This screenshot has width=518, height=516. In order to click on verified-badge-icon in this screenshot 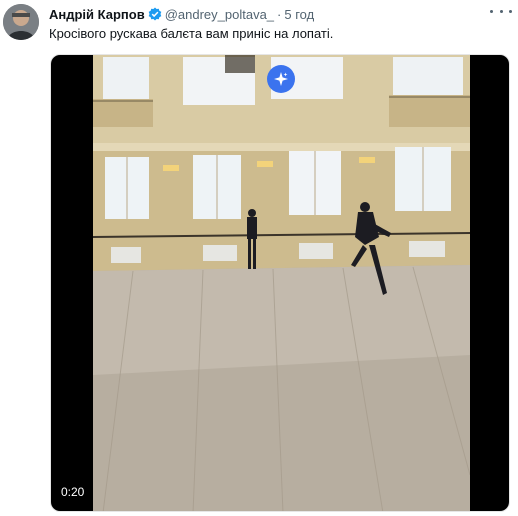, I will do `click(155, 14)`.